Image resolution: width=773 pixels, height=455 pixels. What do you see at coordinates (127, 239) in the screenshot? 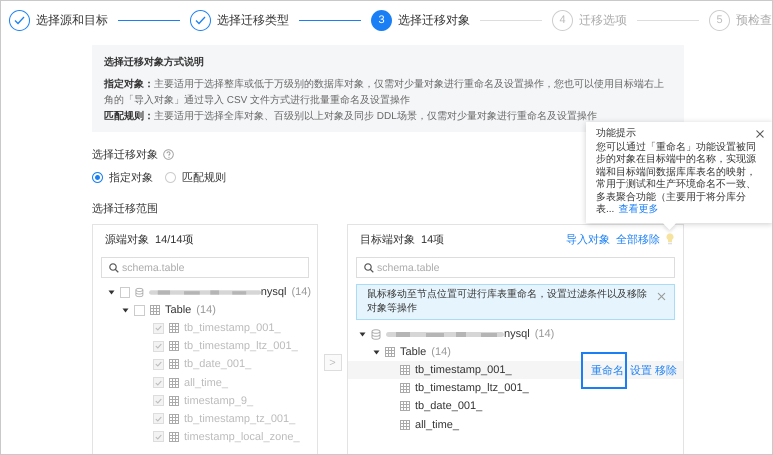
I see `panel-title: 源端对象` at bounding box center [127, 239].